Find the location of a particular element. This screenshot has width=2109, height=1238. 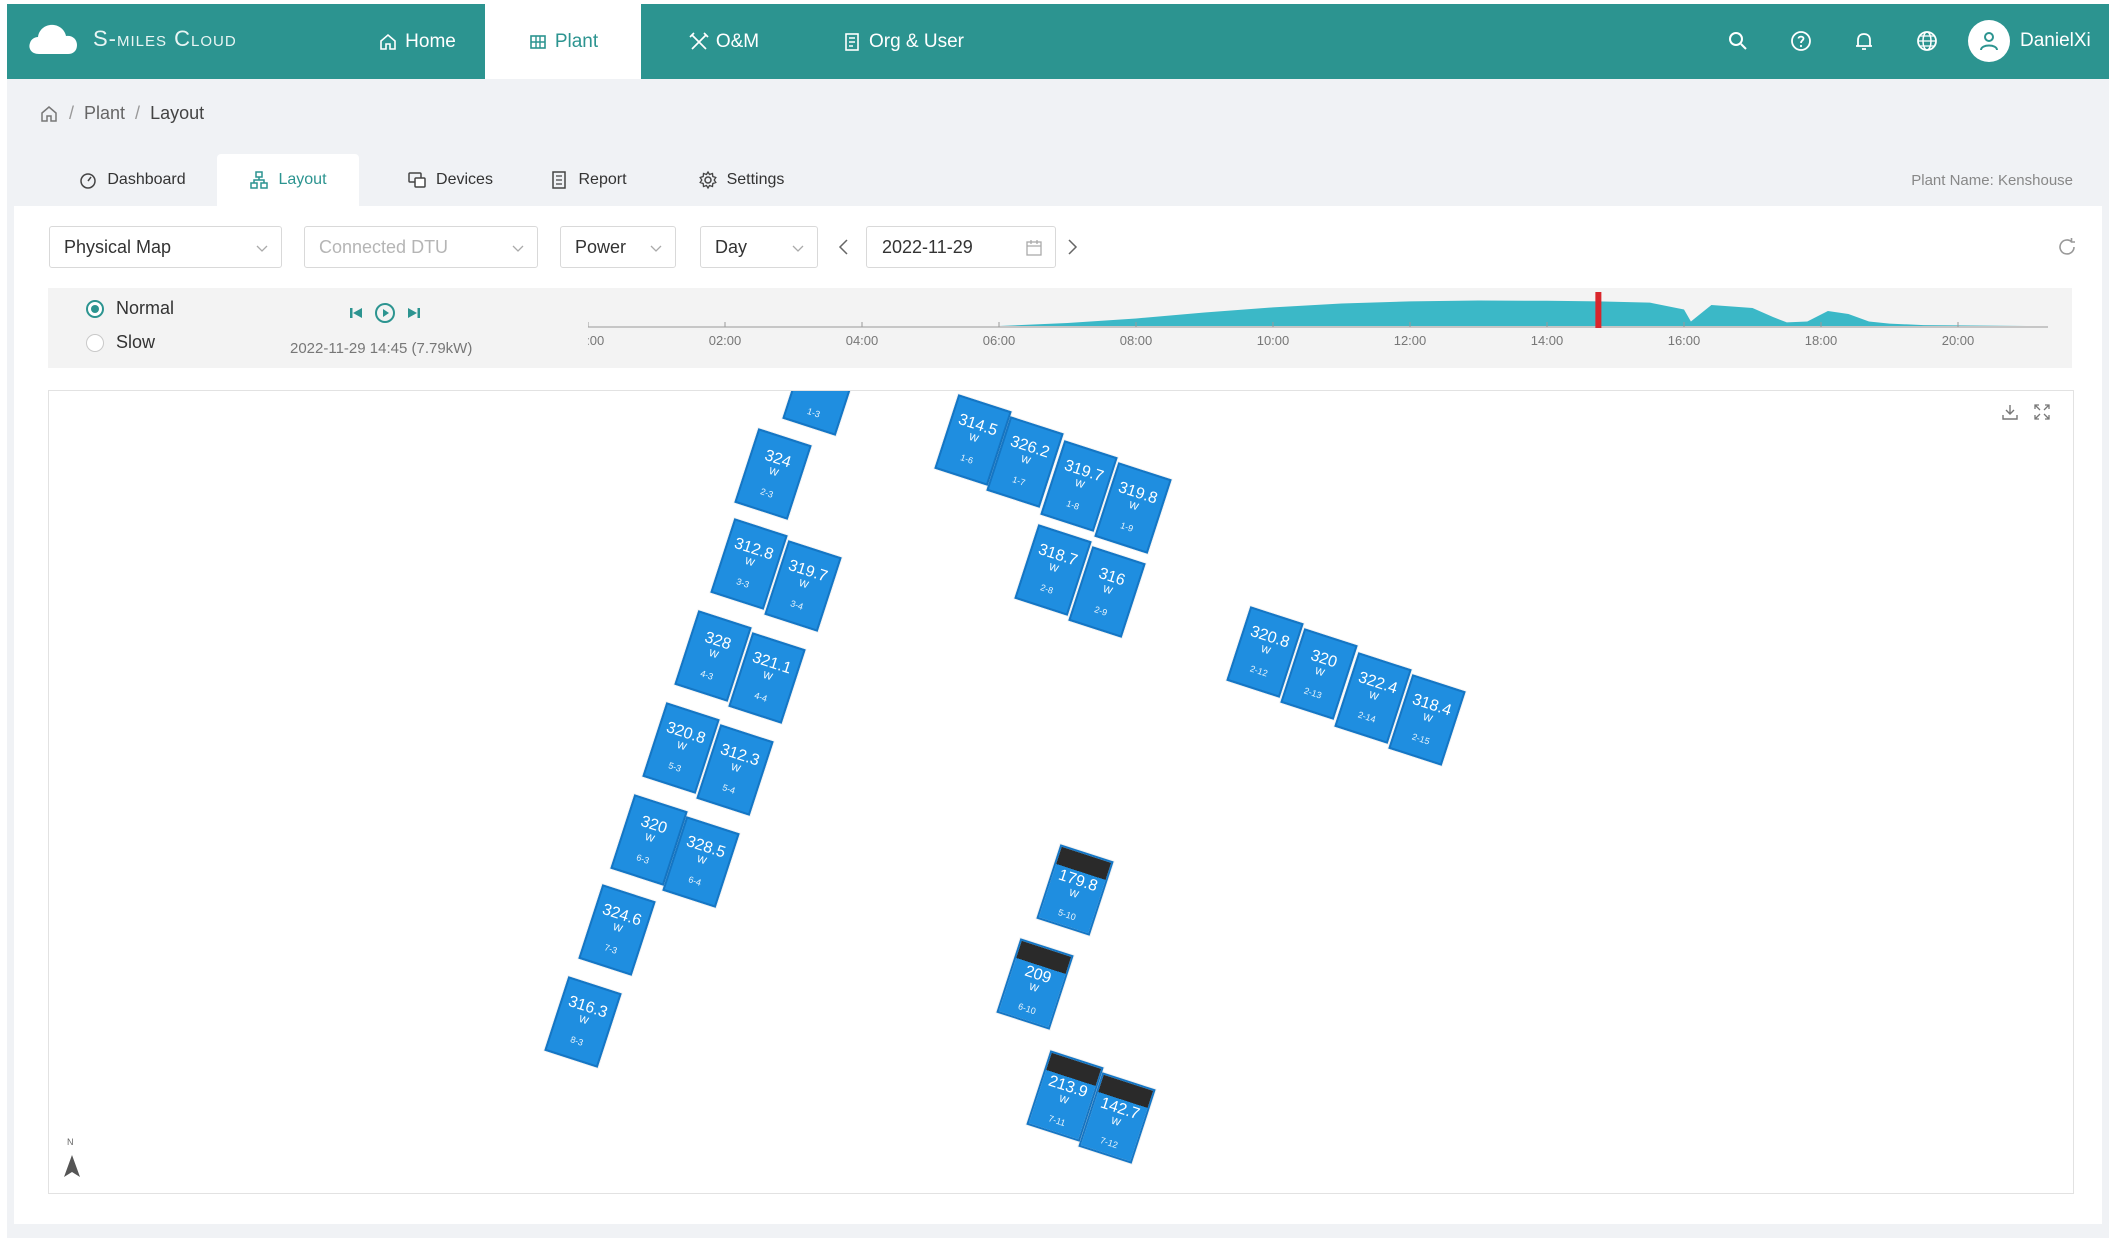

nav-tab-label: Home is located at coordinates (430, 41).